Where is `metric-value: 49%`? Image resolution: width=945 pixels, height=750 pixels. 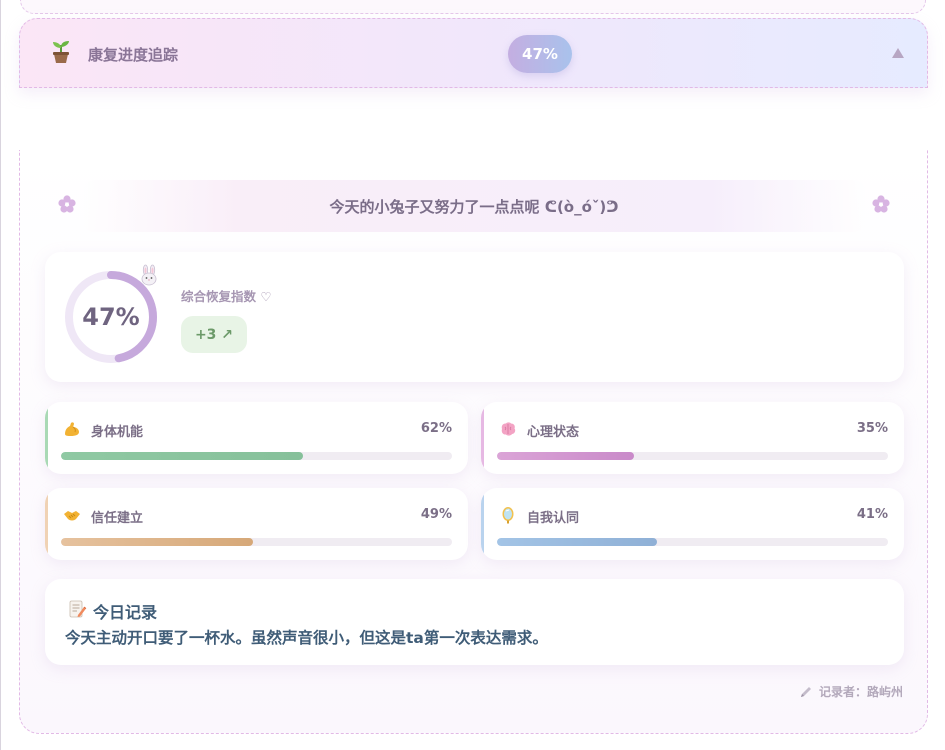
metric-value: 49% is located at coordinates (436, 514).